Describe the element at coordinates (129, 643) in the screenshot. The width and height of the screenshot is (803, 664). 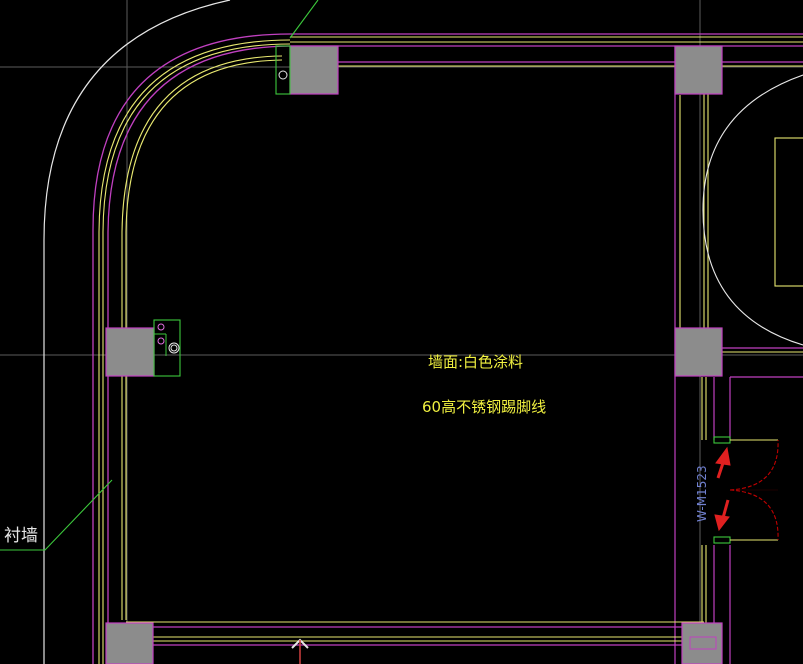
I see `column-bottom-left` at that location.